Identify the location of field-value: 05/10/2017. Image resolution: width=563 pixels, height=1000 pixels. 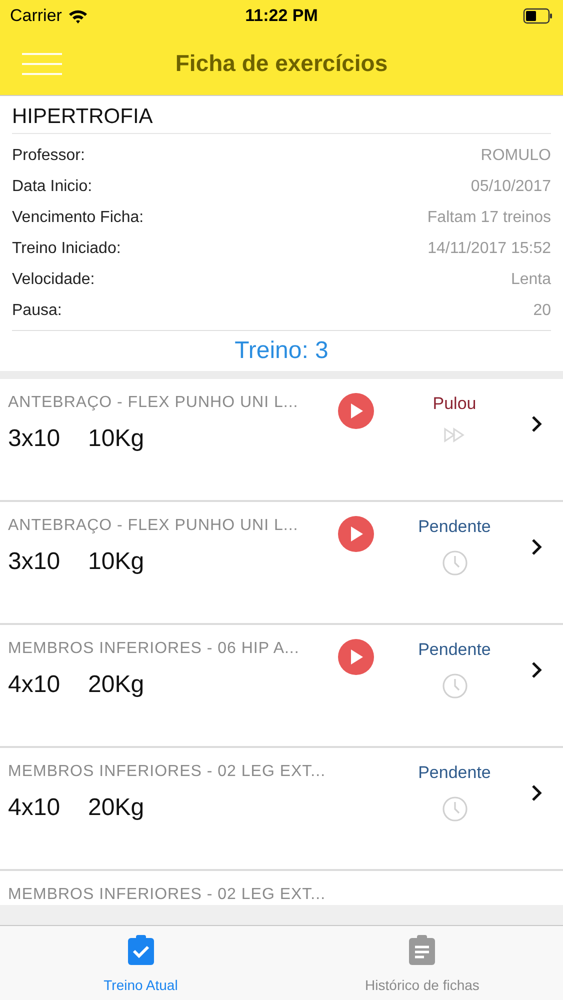
(510, 186).